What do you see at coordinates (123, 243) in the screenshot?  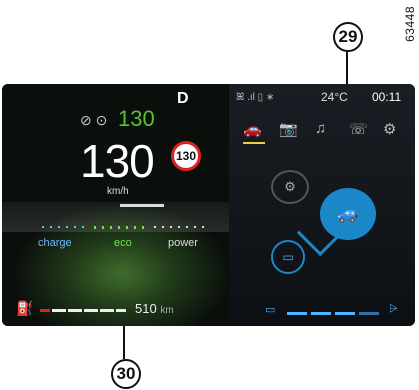 I see `gauge-label-eco: eco` at bounding box center [123, 243].